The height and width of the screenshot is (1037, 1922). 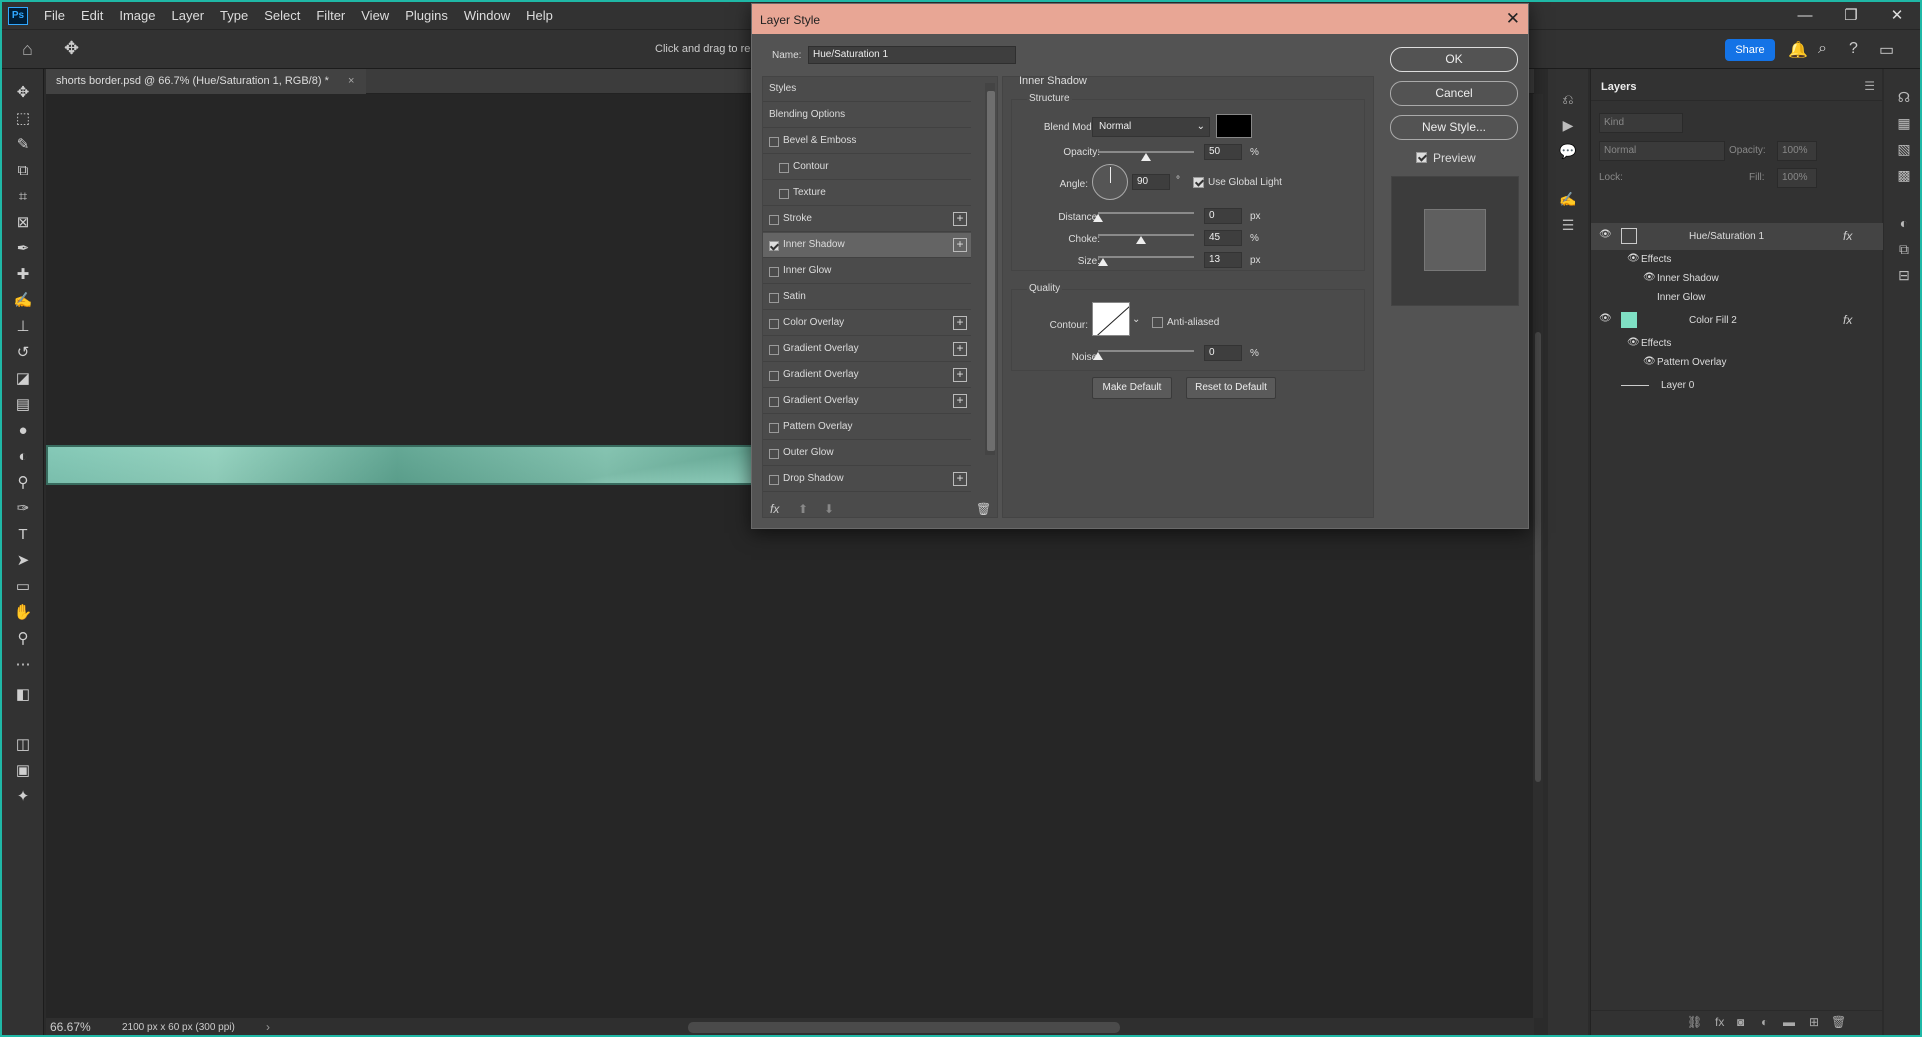 What do you see at coordinates (1838, 1022) in the screenshot?
I see `delete-layer-icon: 🗑` at bounding box center [1838, 1022].